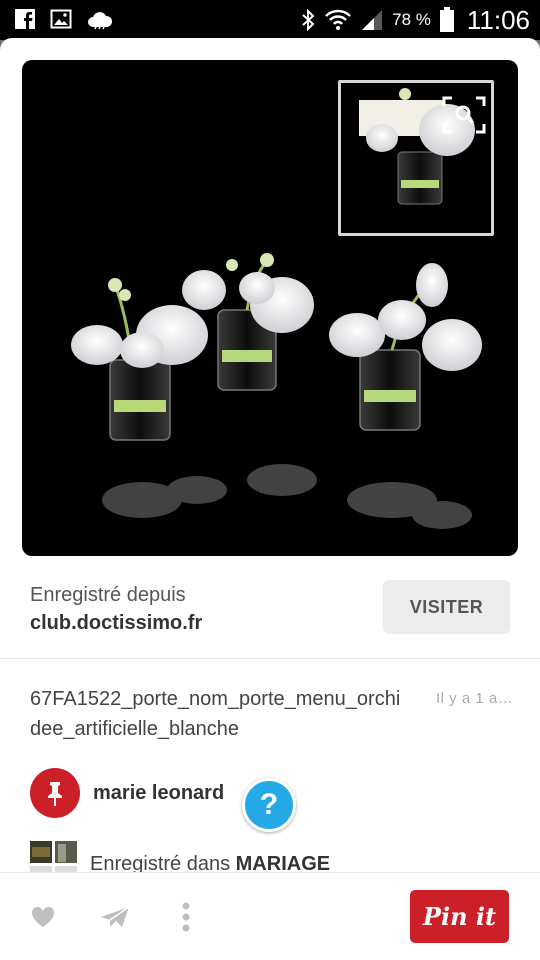 This screenshot has width=540, height=960. What do you see at coordinates (269, 805) in the screenshot?
I see `help-button: ?` at bounding box center [269, 805].